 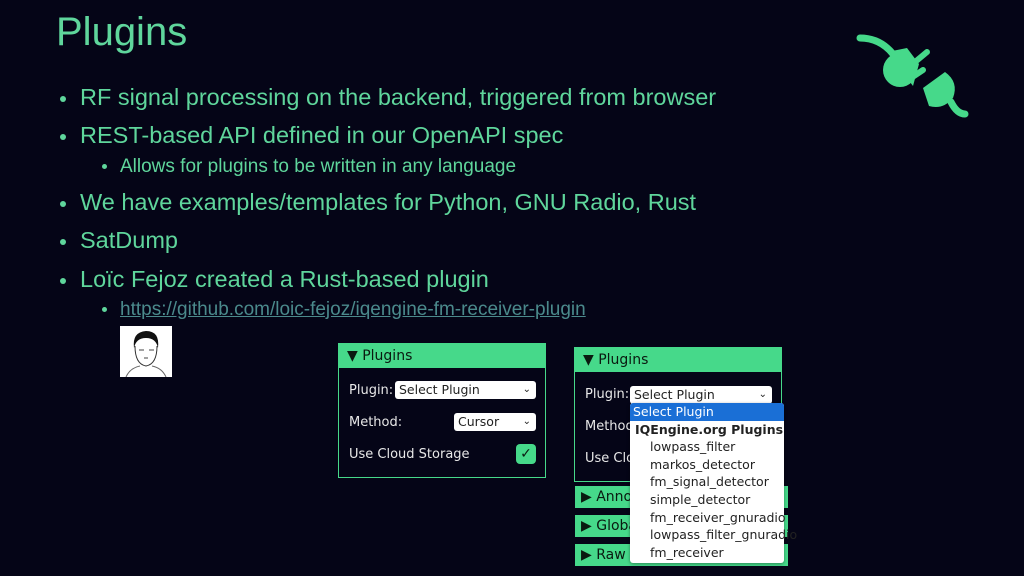 I want to click on dropdown-option: fm_receiver_gnuradio, so click(x=708, y=518).